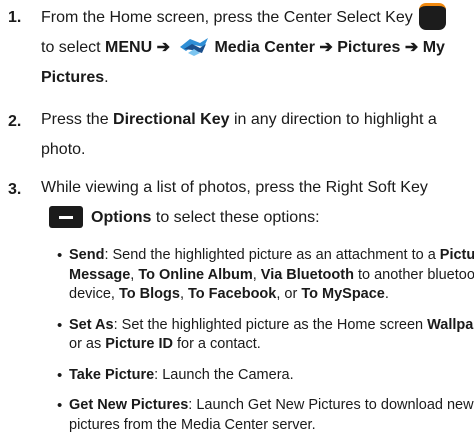 The width and height of the screenshot is (474, 446). What do you see at coordinates (66, 217) in the screenshot?
I see `right-soft-key-icon` at bounding box center [66, 217].